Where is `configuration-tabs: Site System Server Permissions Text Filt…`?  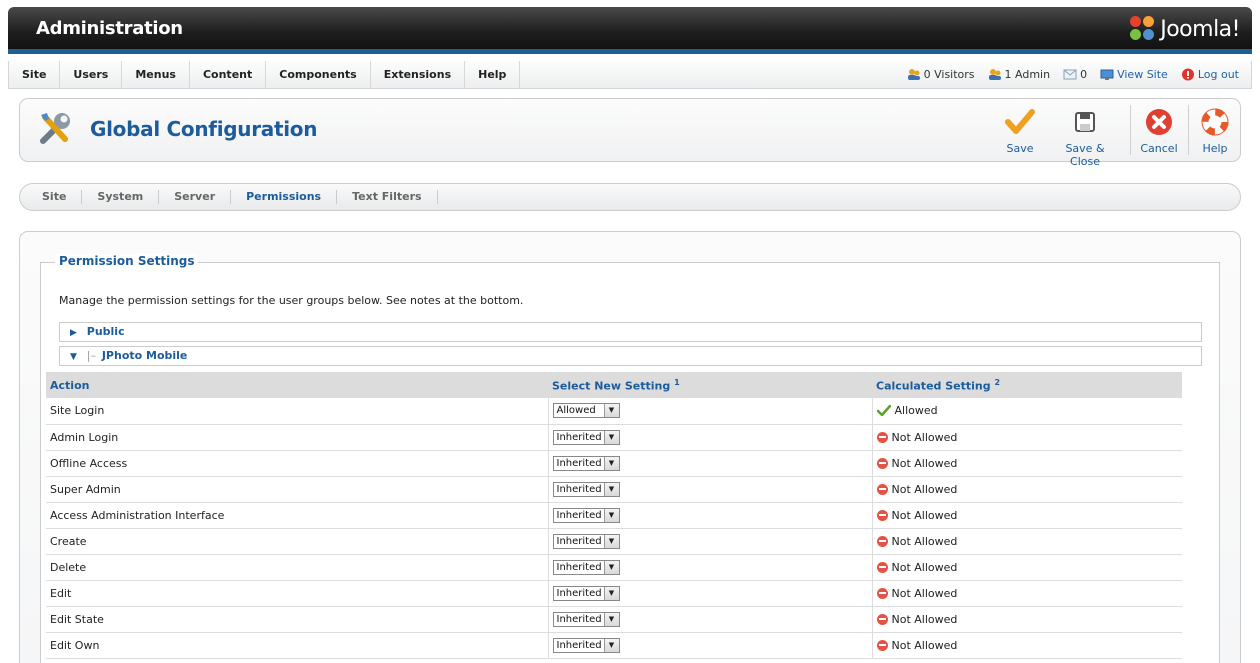 configuration-tabs: Site System Server Permissions Text Filt… is located at coordinates (630, 197).